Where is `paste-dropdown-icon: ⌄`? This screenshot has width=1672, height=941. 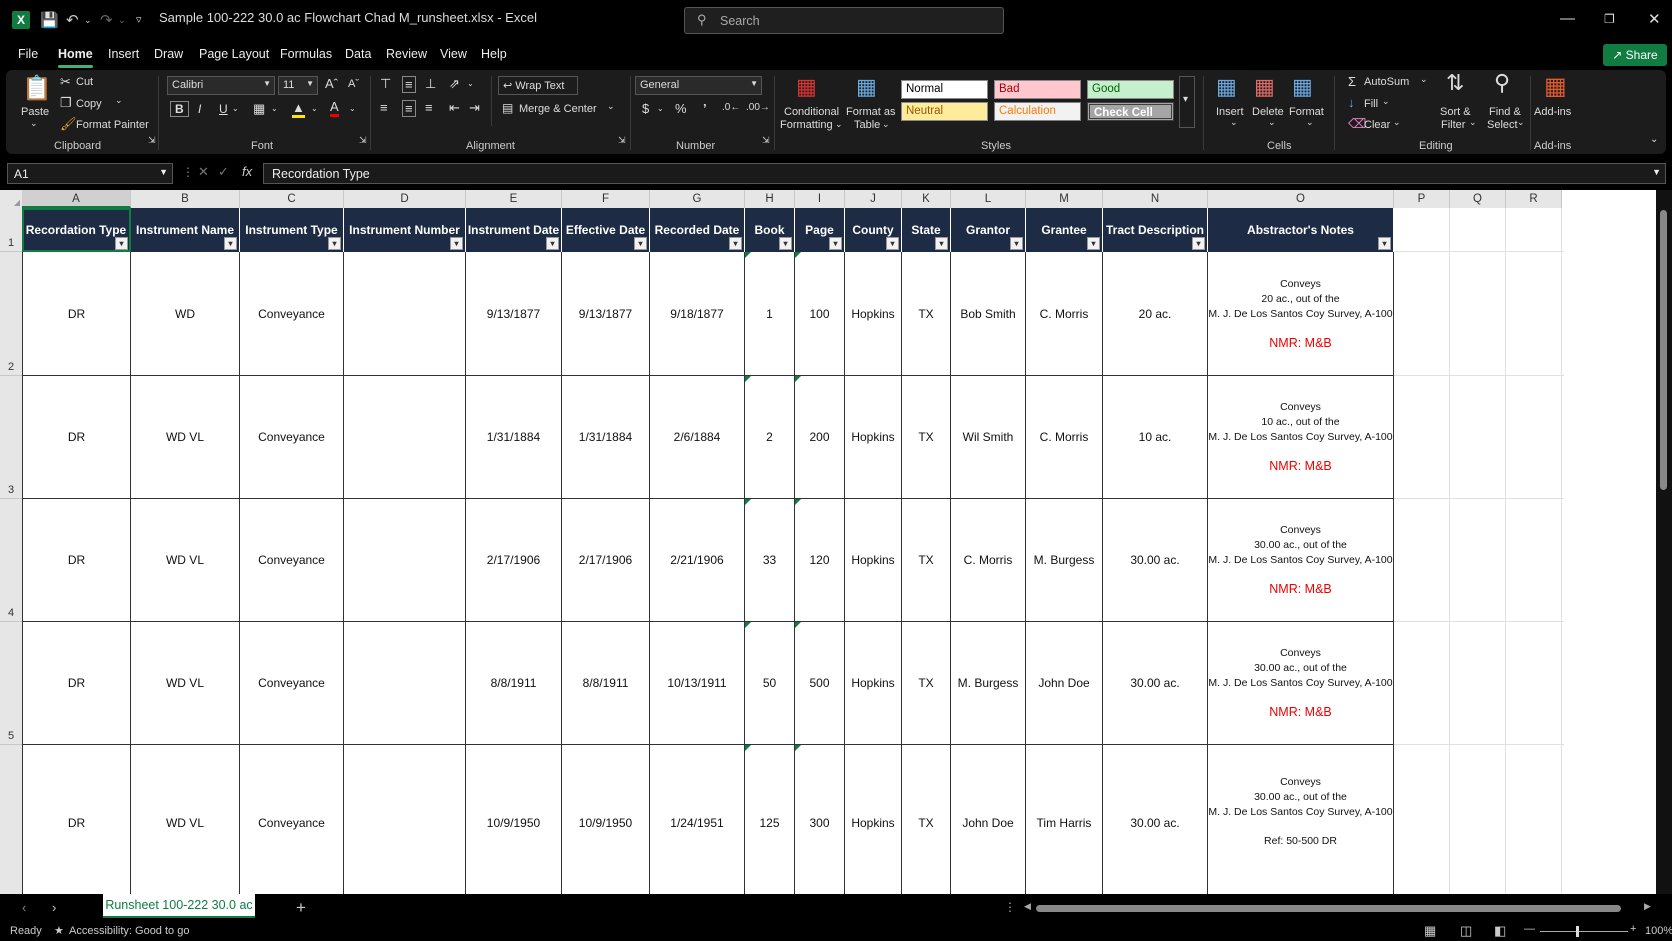
paste-dropdown-icon: ⌄ is located at coordinates (34, 123).